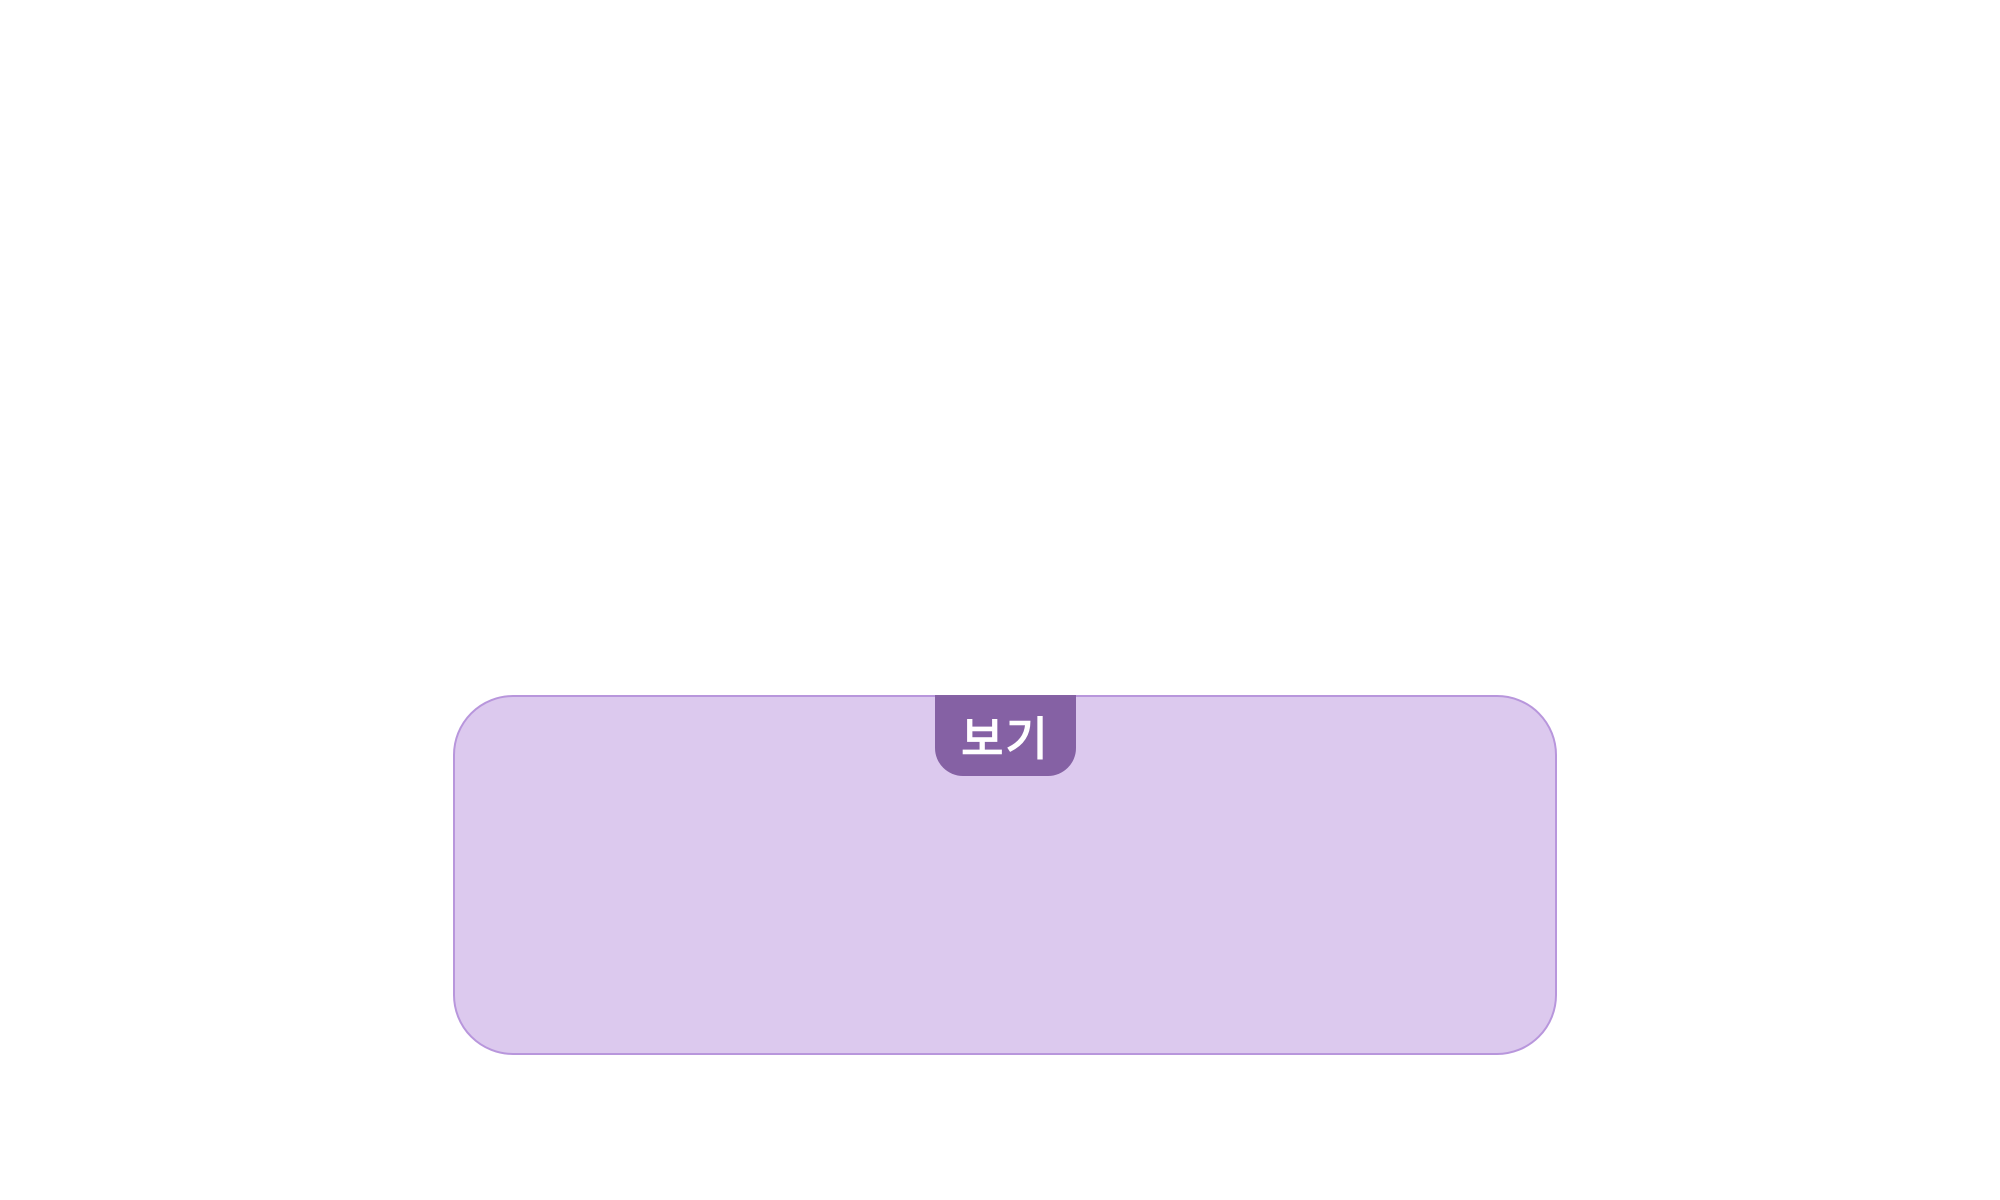 Image resolution: width=2000 pixels, height=1200 pixels. I want to click on view-tab: 보기, so click(1005, 735).